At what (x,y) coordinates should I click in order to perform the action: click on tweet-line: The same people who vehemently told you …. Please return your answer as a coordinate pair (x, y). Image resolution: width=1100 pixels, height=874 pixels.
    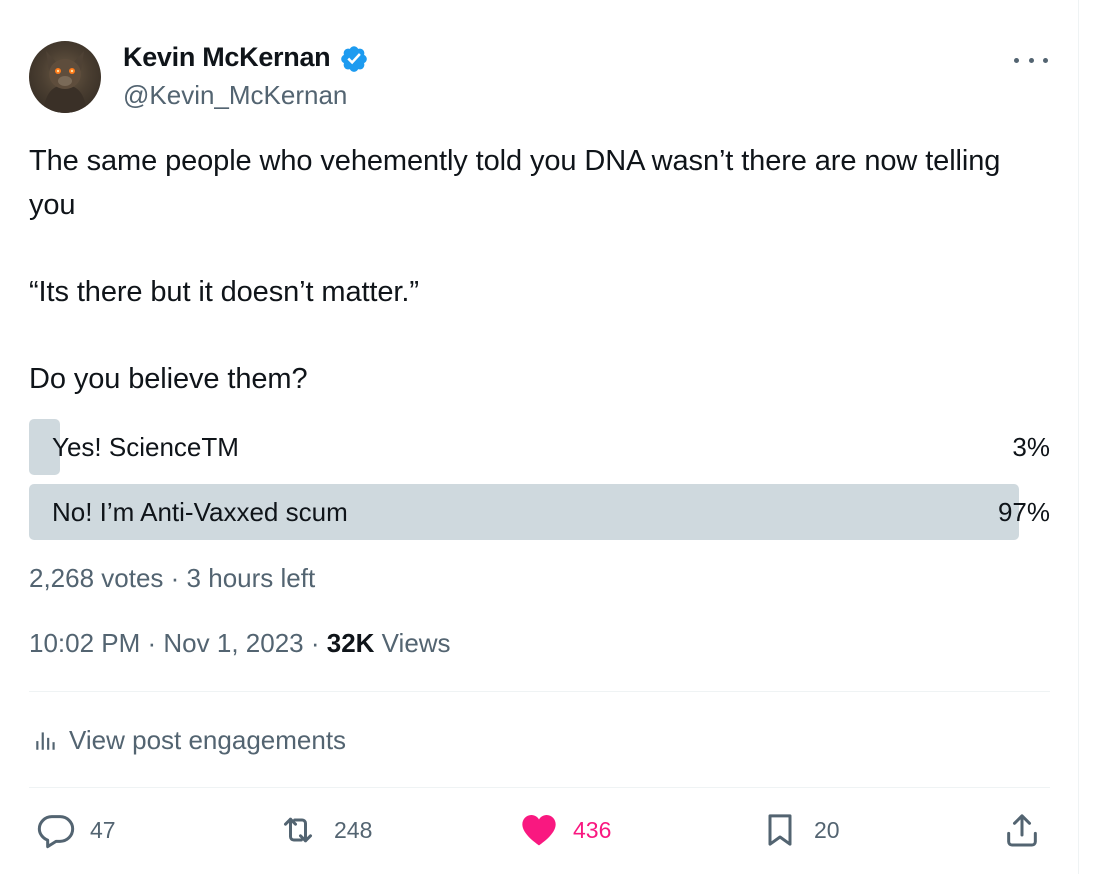
    Looking at the image, I should click on (515, 183).